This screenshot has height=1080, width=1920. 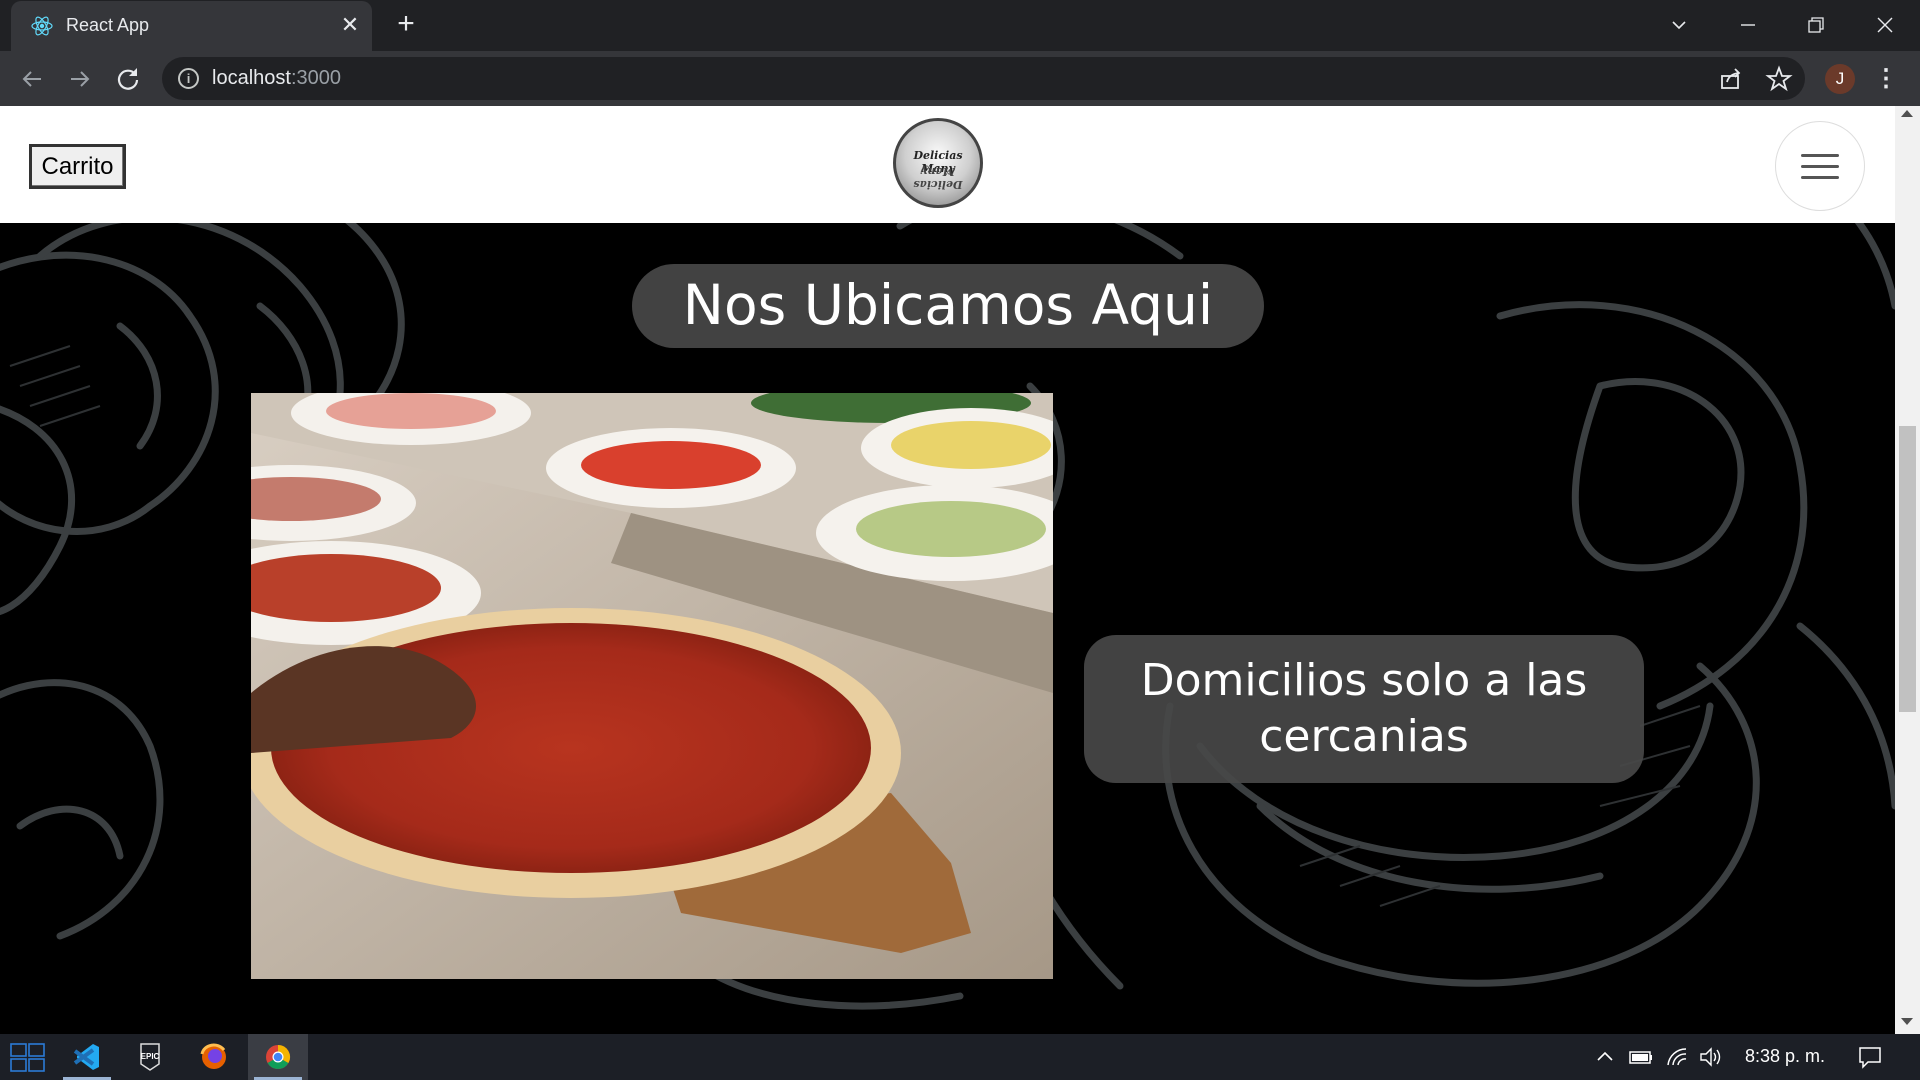 What do you see at coordinates (42, 26) in the screenshot?
I see `react-icon` at bounding box center [42, 26].